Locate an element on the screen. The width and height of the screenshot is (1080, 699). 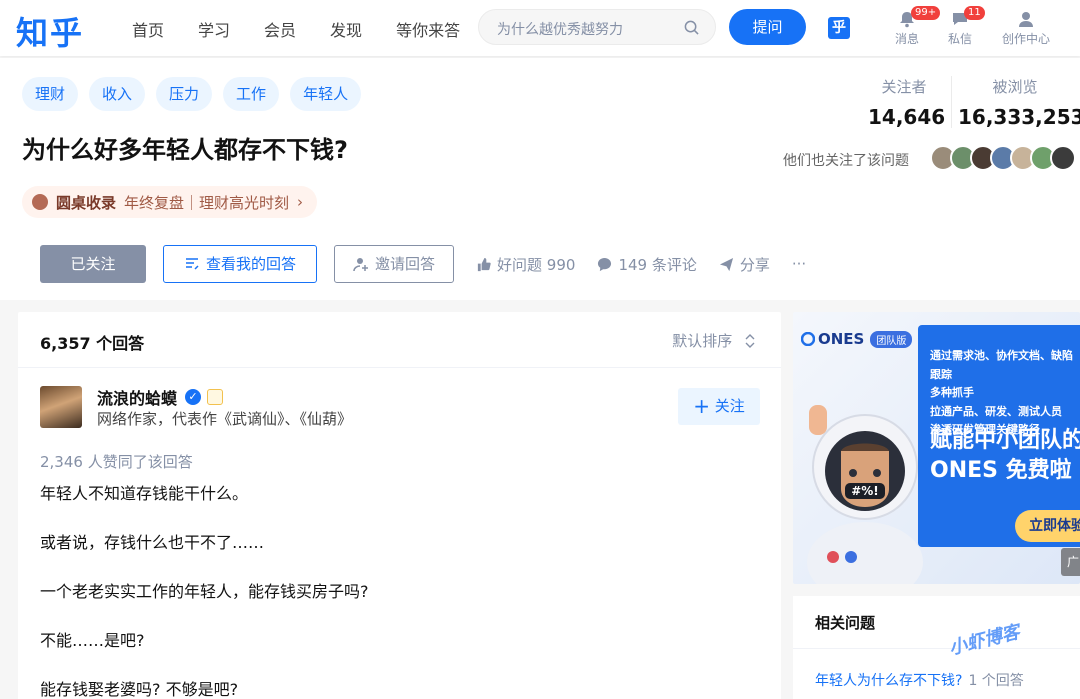
private-messages-label: 私信 is located at coordinates (959, 39).